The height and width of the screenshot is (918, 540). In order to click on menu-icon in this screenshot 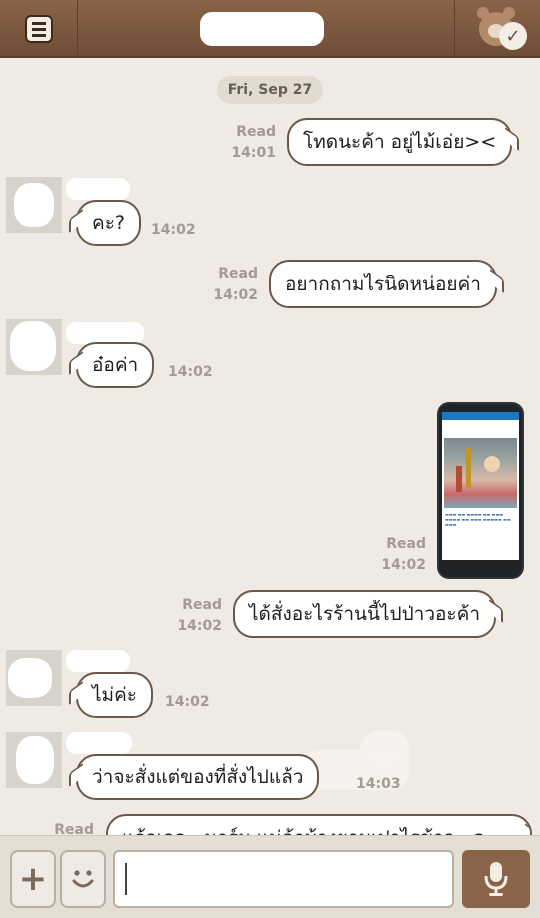, I will do `click(38, 29)`.